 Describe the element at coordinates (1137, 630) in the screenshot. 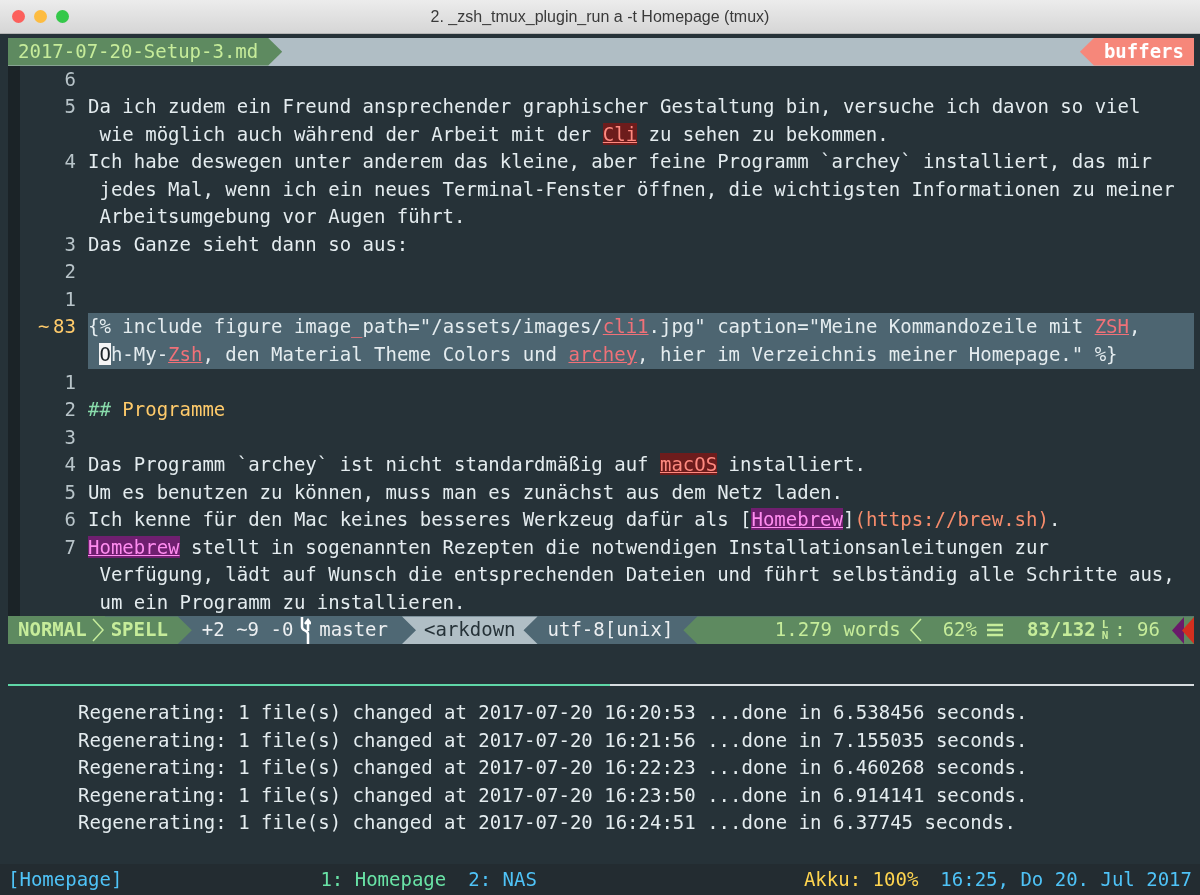

I see `column-number: : 96` at that location.